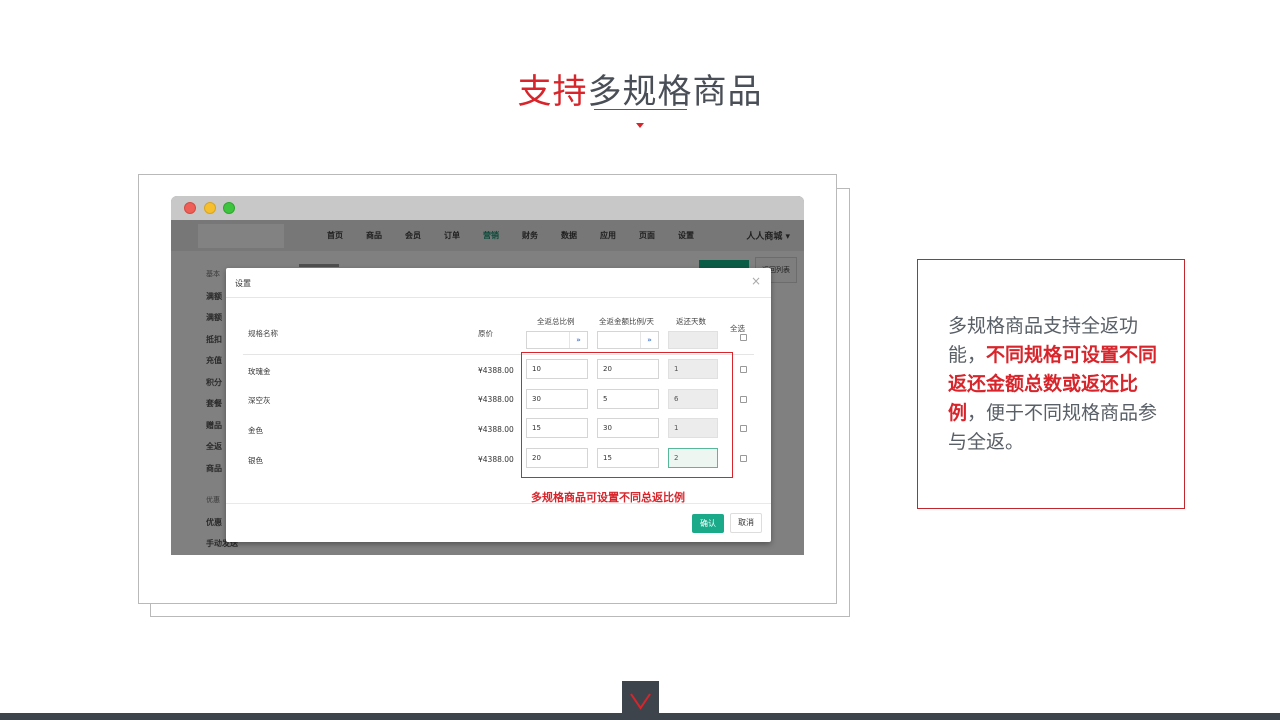 This screenshot has width=1280, height=720. What do you see at coordinates (628, 340) in the screenshot?
I see `batch-amount-ratio-select: »` at bounding box center [628, 340].